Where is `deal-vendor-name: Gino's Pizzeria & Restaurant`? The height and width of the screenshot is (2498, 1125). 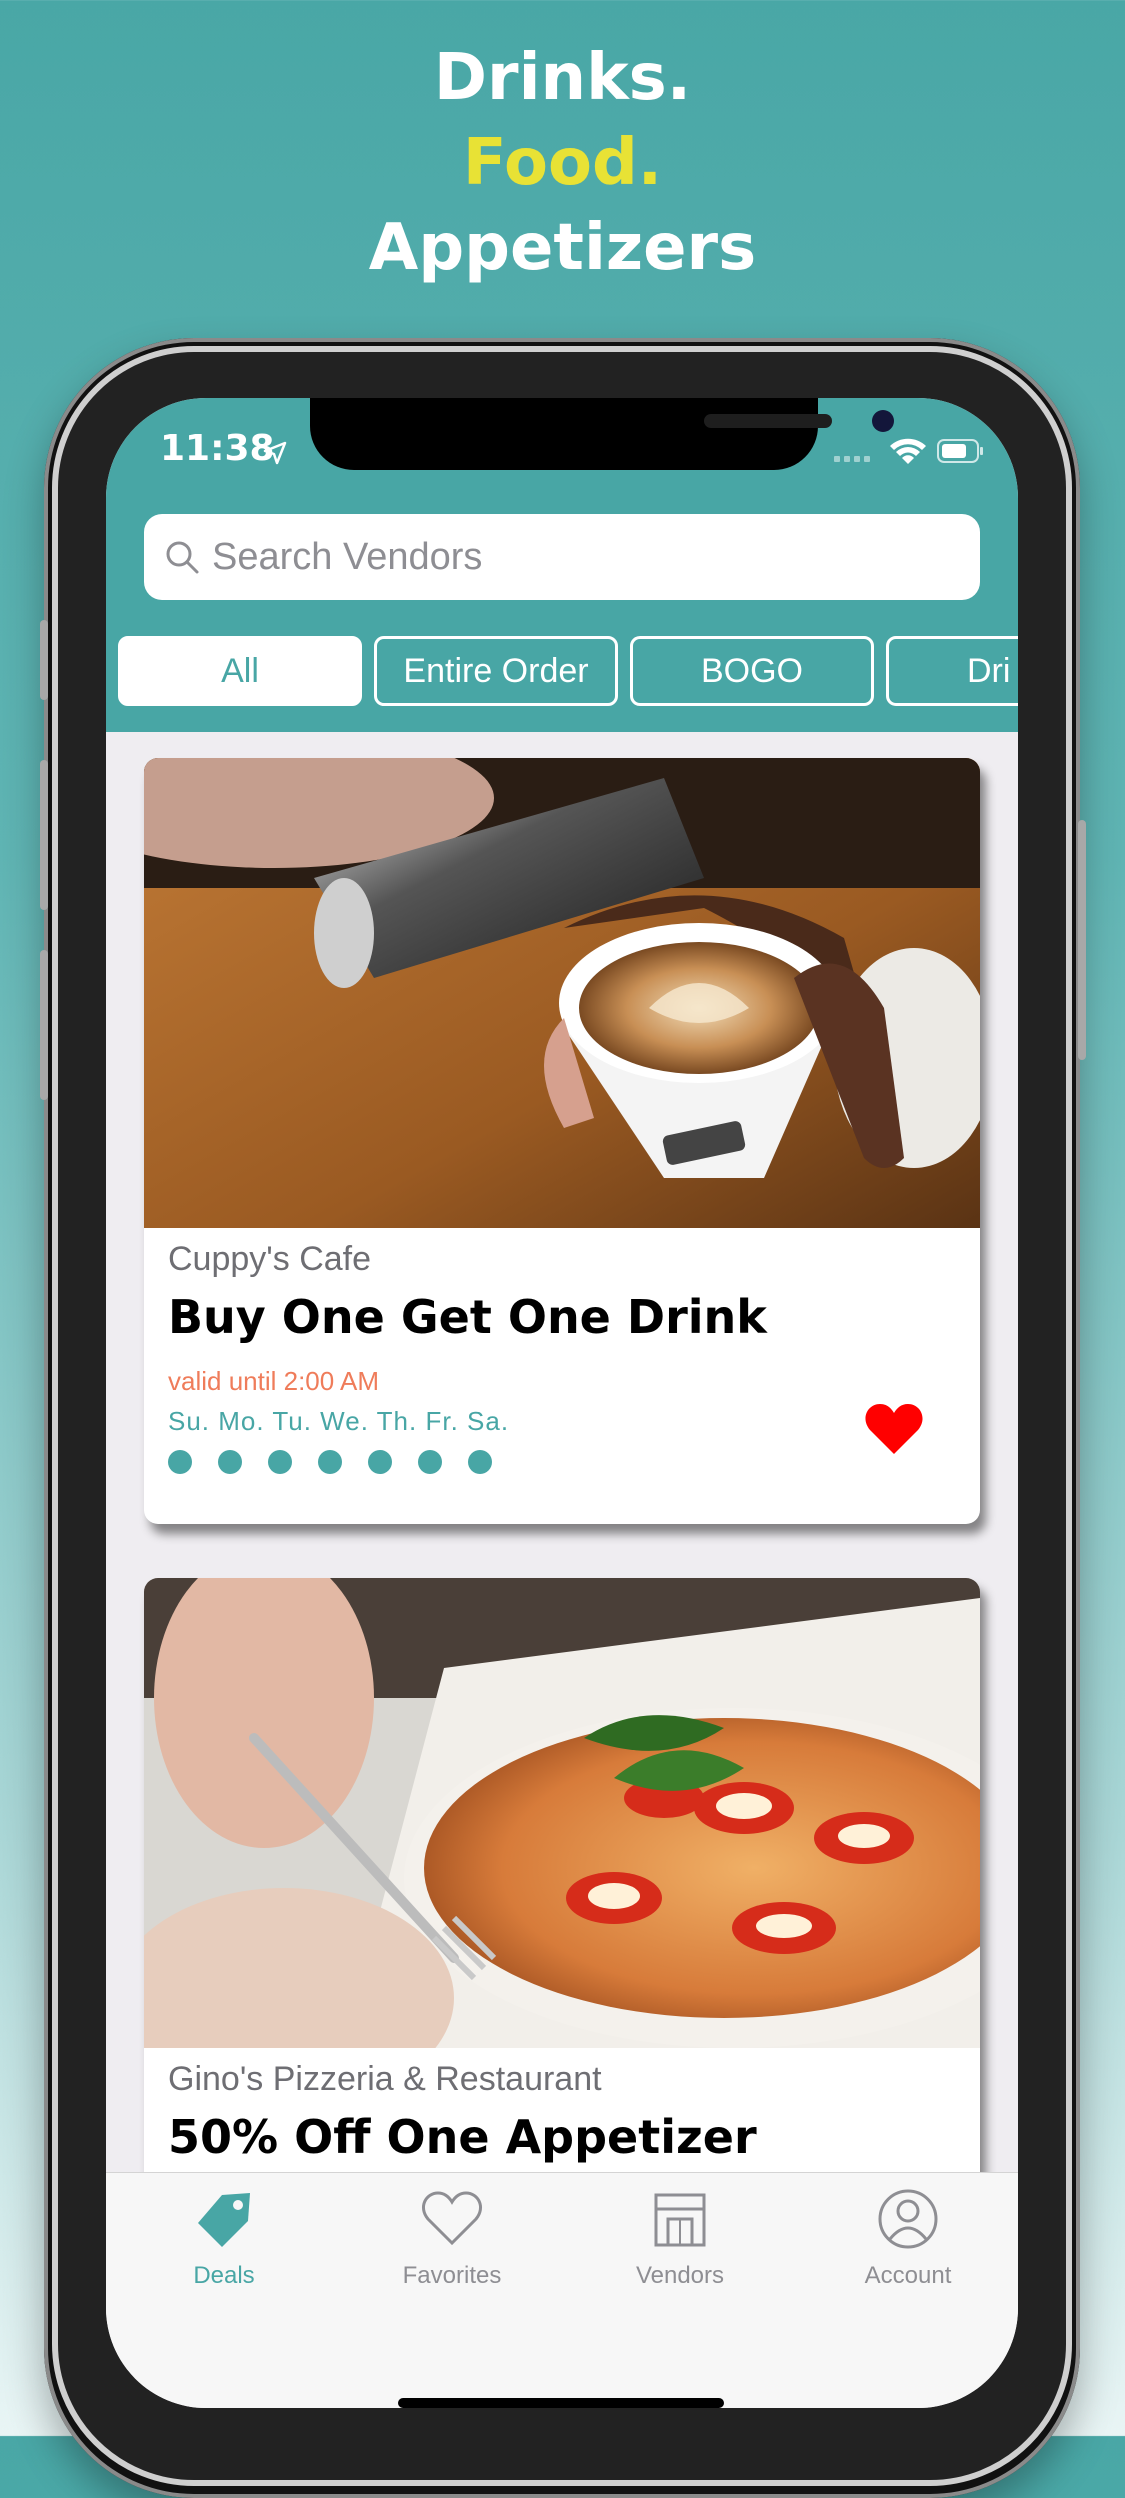 deal-vendor-name: Gino's Pizzeria & Restaurant is located at coordinates (385, 2079).